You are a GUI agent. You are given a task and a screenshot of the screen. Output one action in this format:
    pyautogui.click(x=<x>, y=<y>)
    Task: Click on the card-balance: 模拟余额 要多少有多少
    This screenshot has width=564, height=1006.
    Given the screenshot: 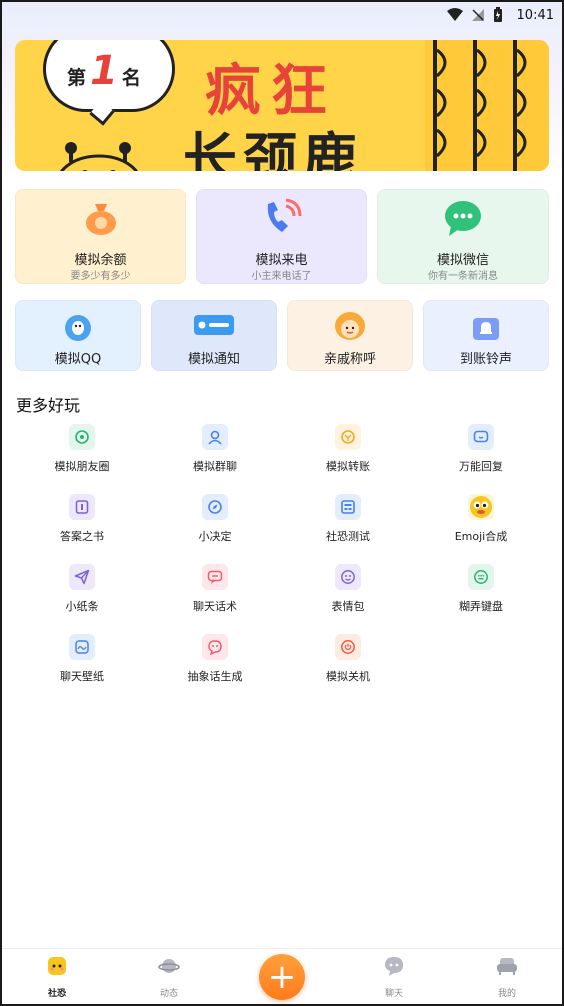 What is the action you would take?
    pyautogui.click(x=100, y=236)
    